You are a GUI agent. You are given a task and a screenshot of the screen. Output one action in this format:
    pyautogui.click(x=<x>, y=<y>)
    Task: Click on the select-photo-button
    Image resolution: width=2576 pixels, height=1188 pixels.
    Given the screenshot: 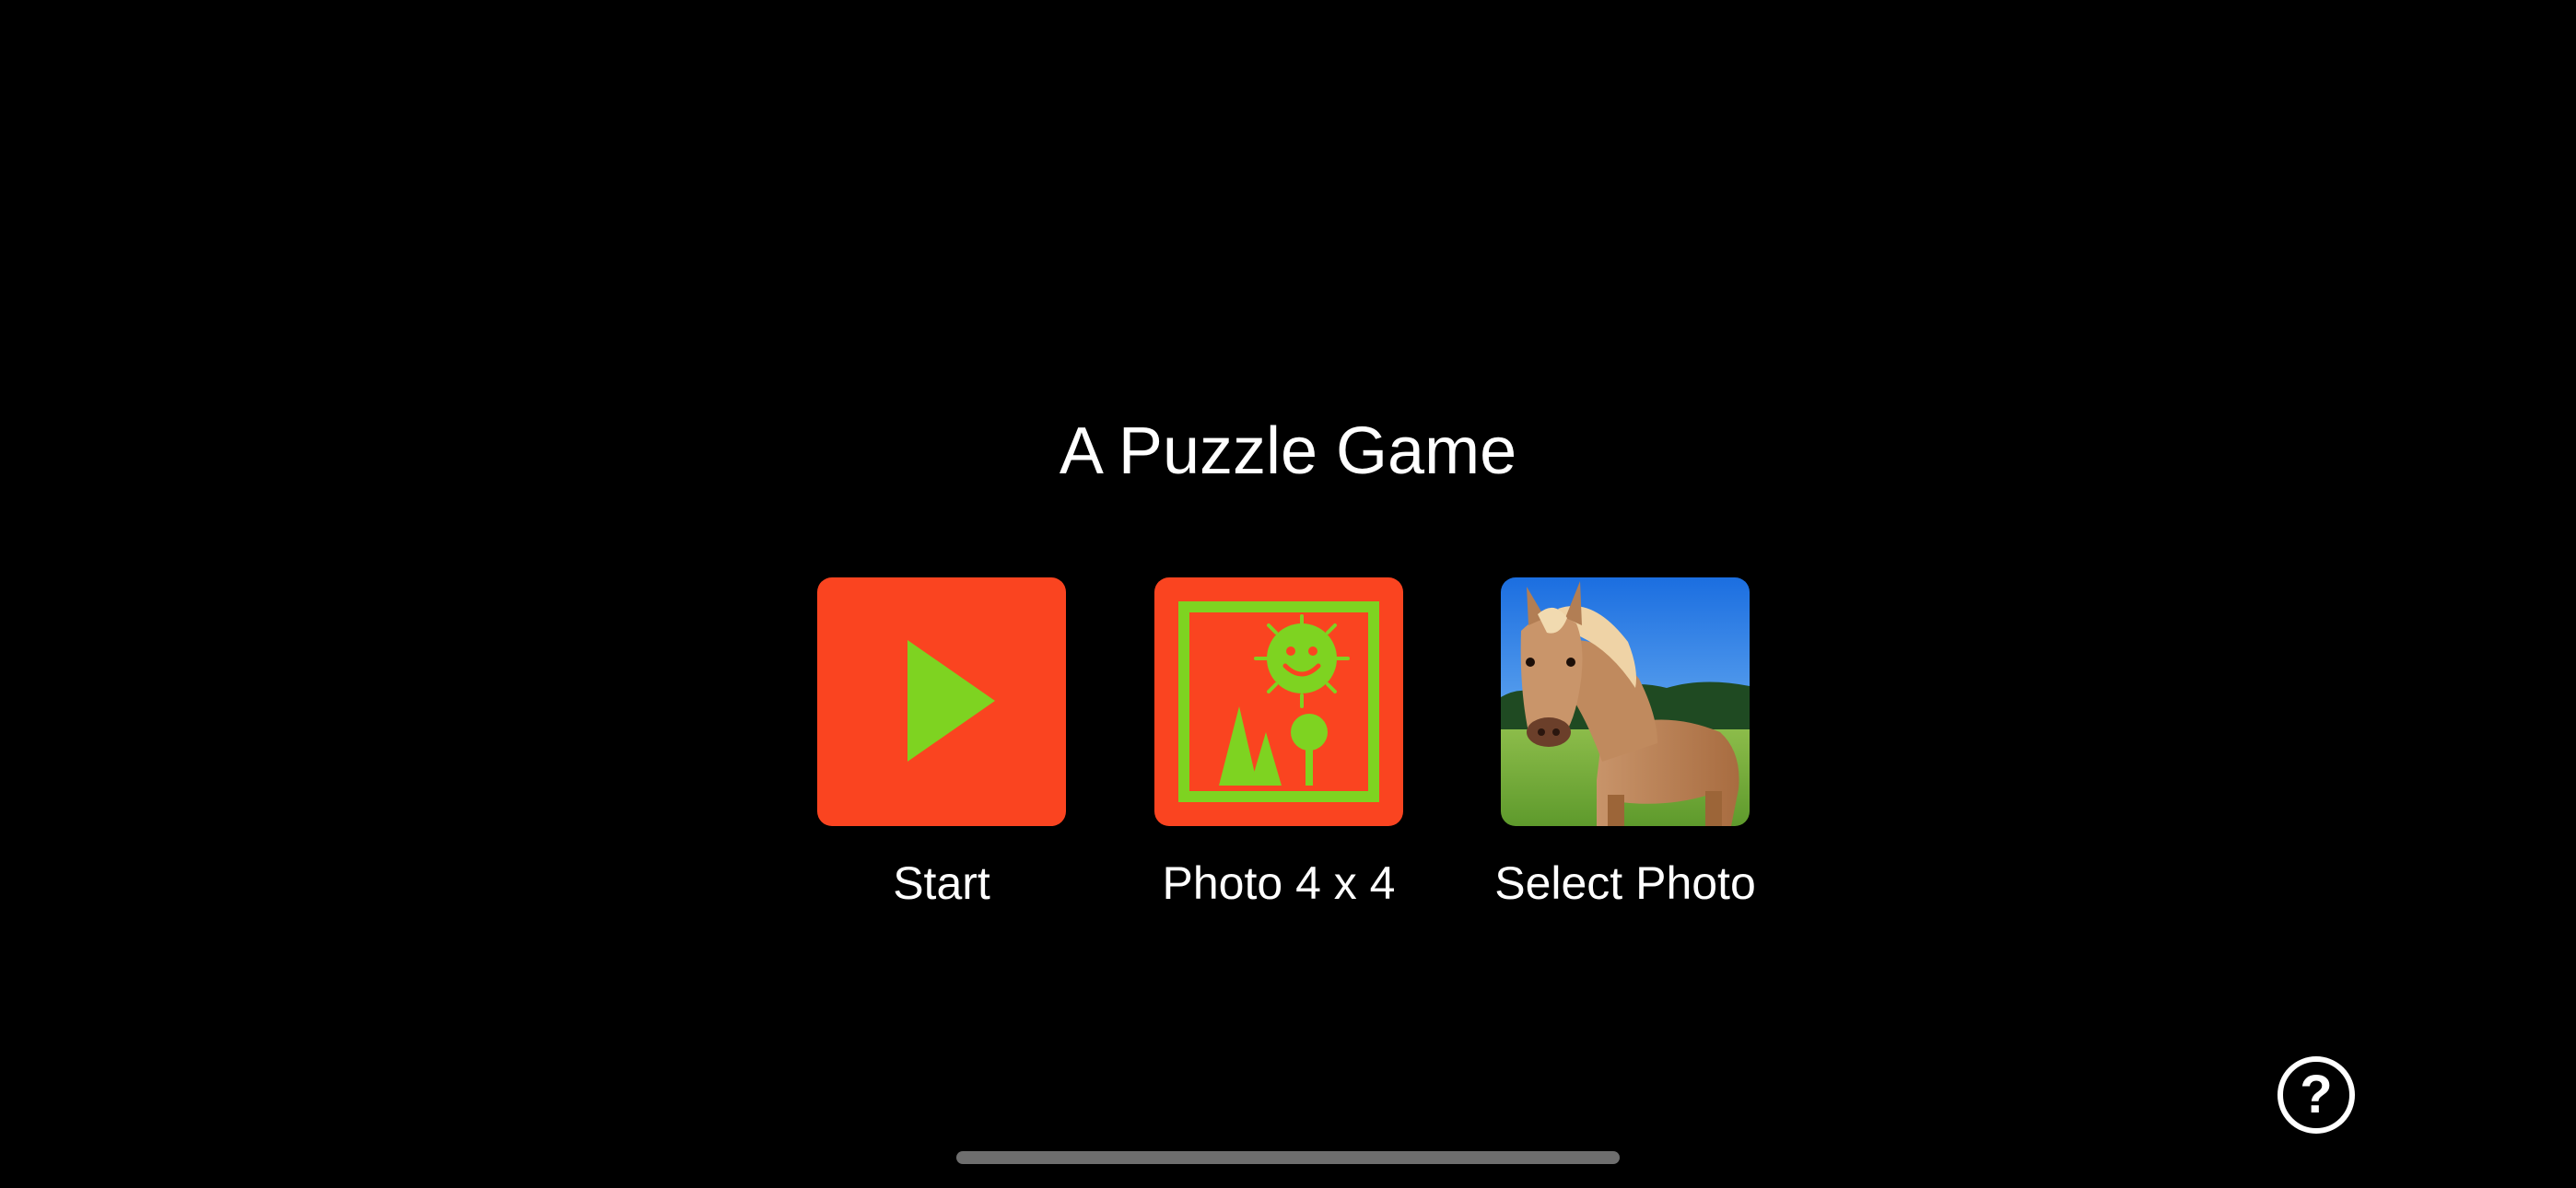 What is the action you would take?
    pyautogui.click(x=1626, y=701)
    